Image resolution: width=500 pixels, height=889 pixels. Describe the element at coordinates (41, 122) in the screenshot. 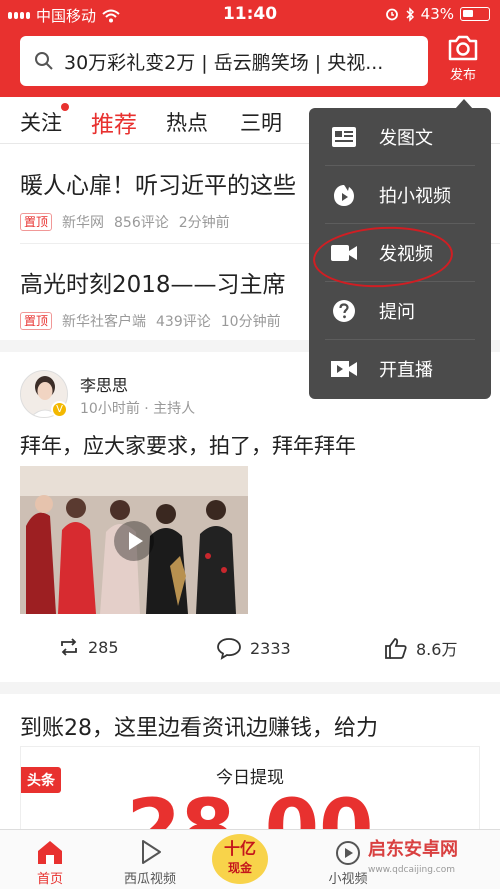

I see `tab-follow: 关注` at that location.